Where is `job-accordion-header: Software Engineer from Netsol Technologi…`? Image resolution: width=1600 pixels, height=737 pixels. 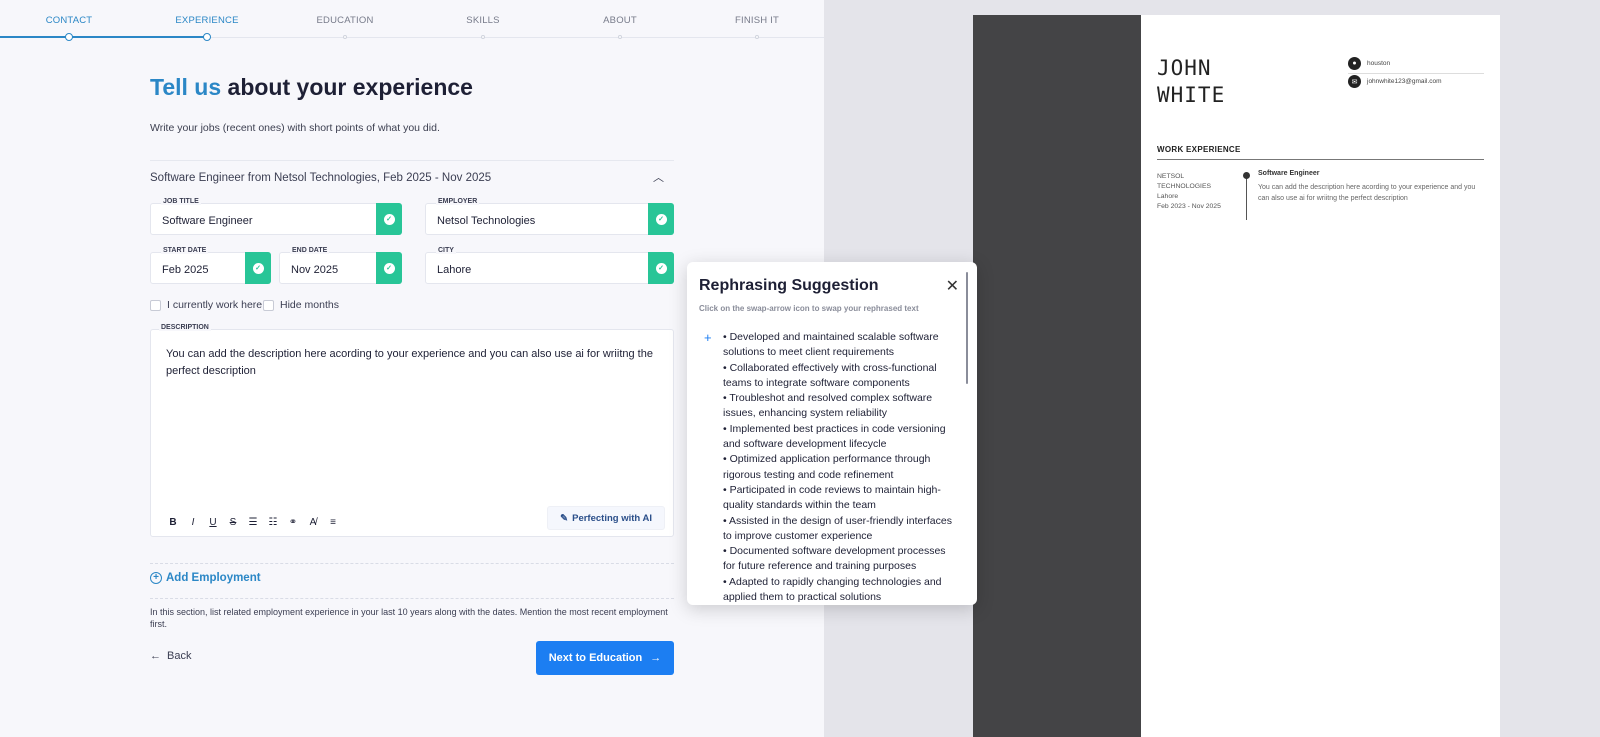
job-accordion-header: Software Engineer from Netsol Technologi… is located at coordinates (412, 176).